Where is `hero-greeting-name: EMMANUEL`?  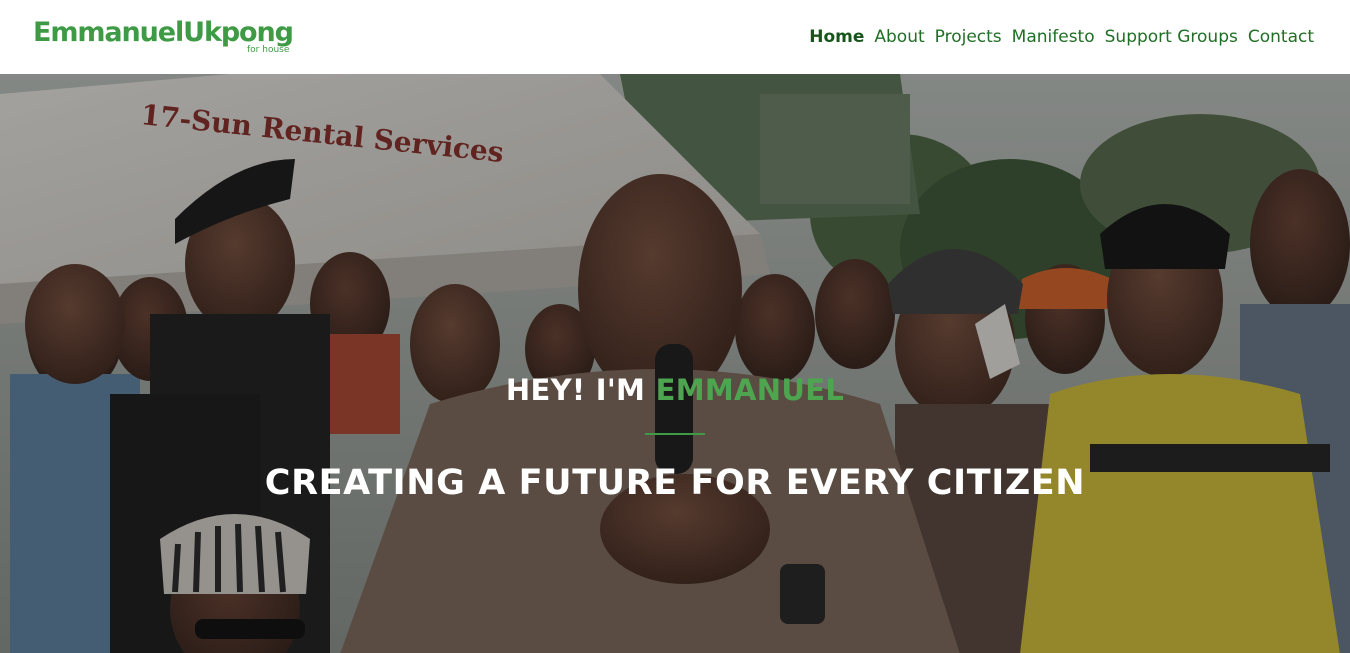 hero-greeting-name: EMMANUEL is located at coordinates (750, 390).